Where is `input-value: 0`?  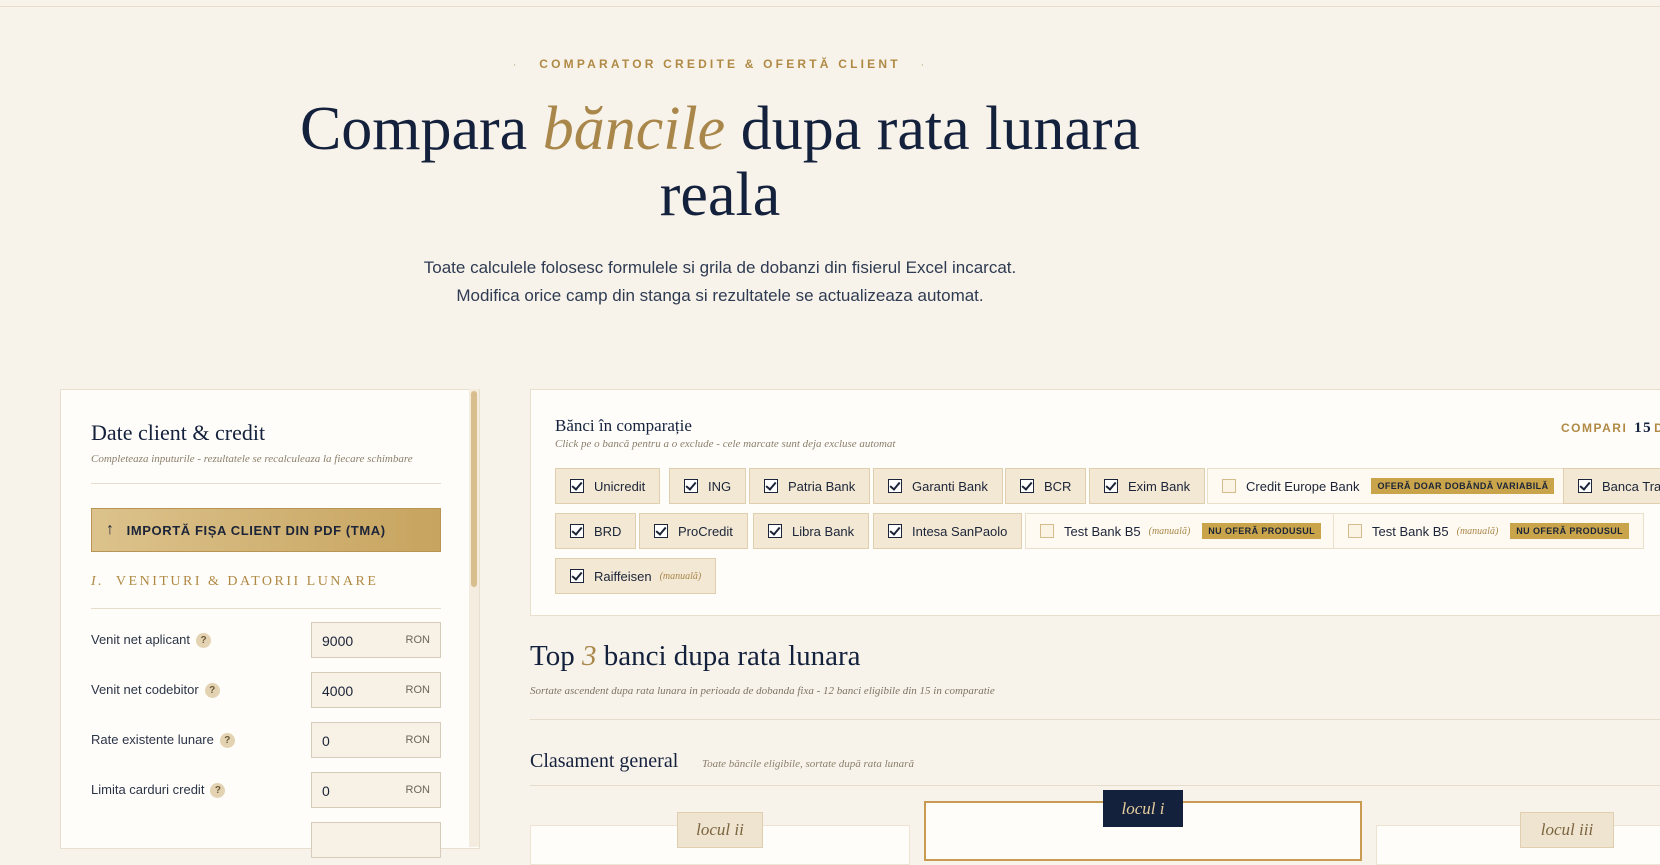
input-value: 0 is located at coordinates (326, 791).